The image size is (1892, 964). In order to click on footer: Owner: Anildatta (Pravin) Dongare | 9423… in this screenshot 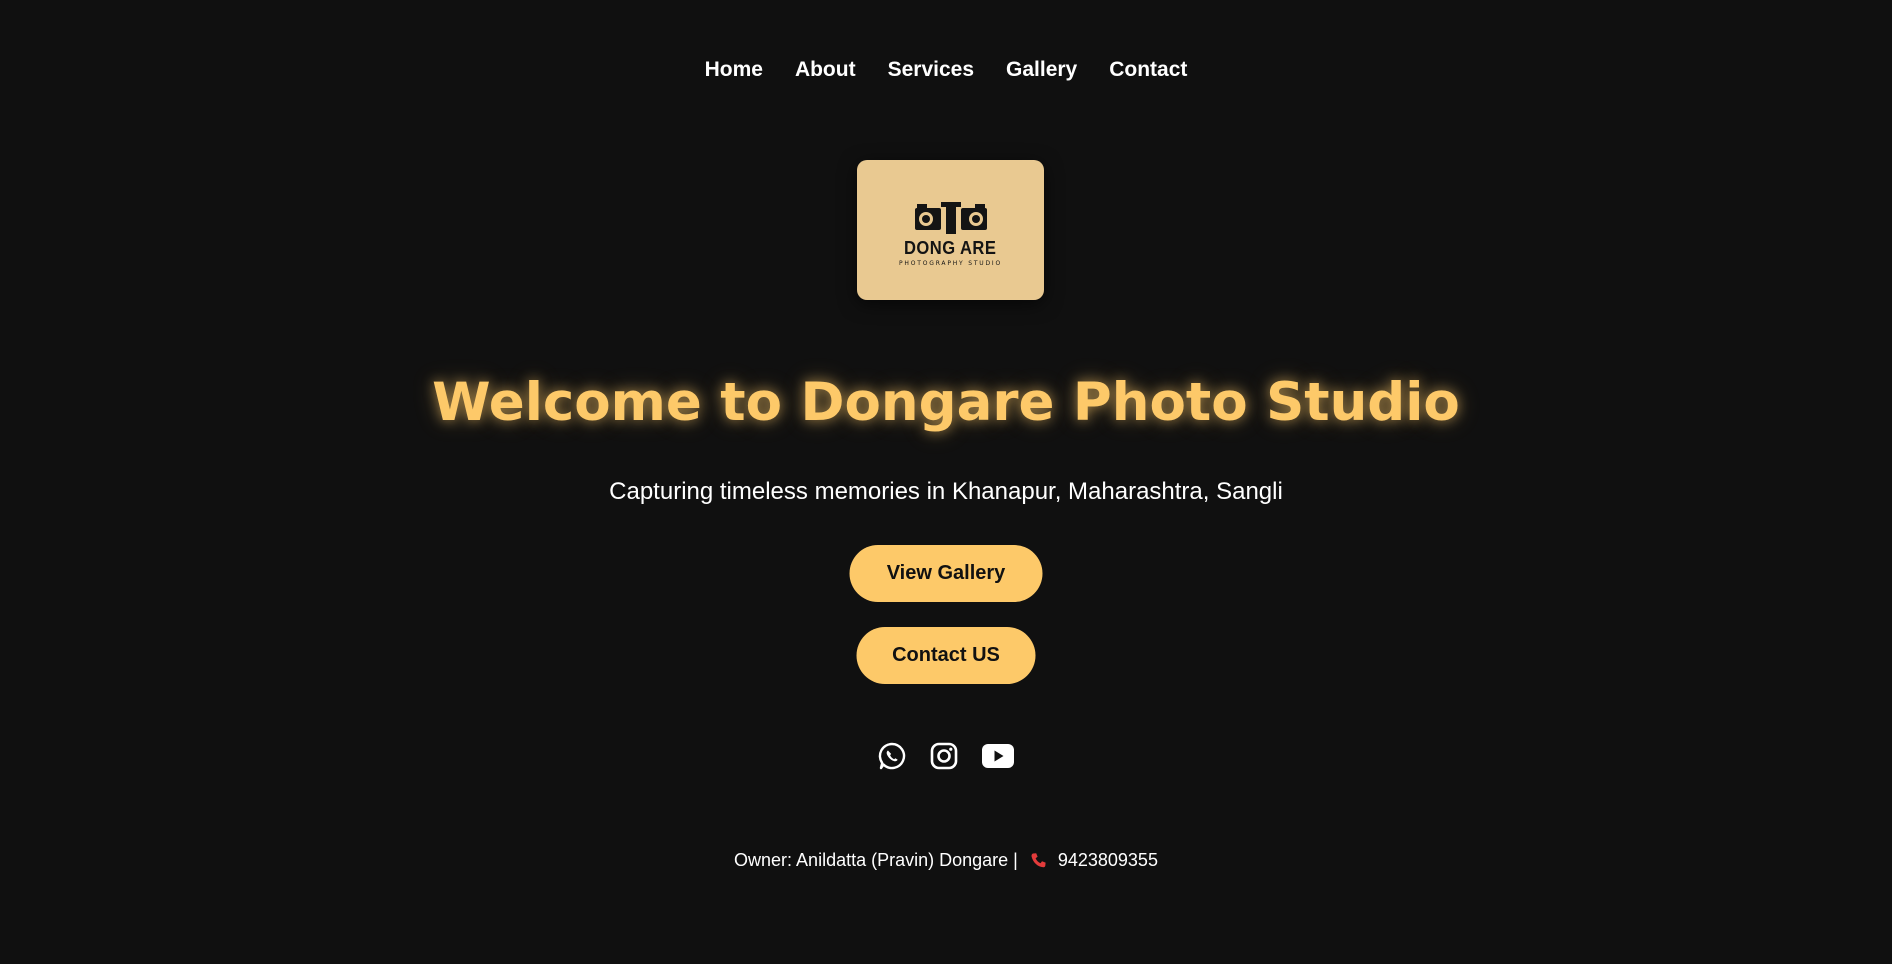, I will do `click(946, 860)`.